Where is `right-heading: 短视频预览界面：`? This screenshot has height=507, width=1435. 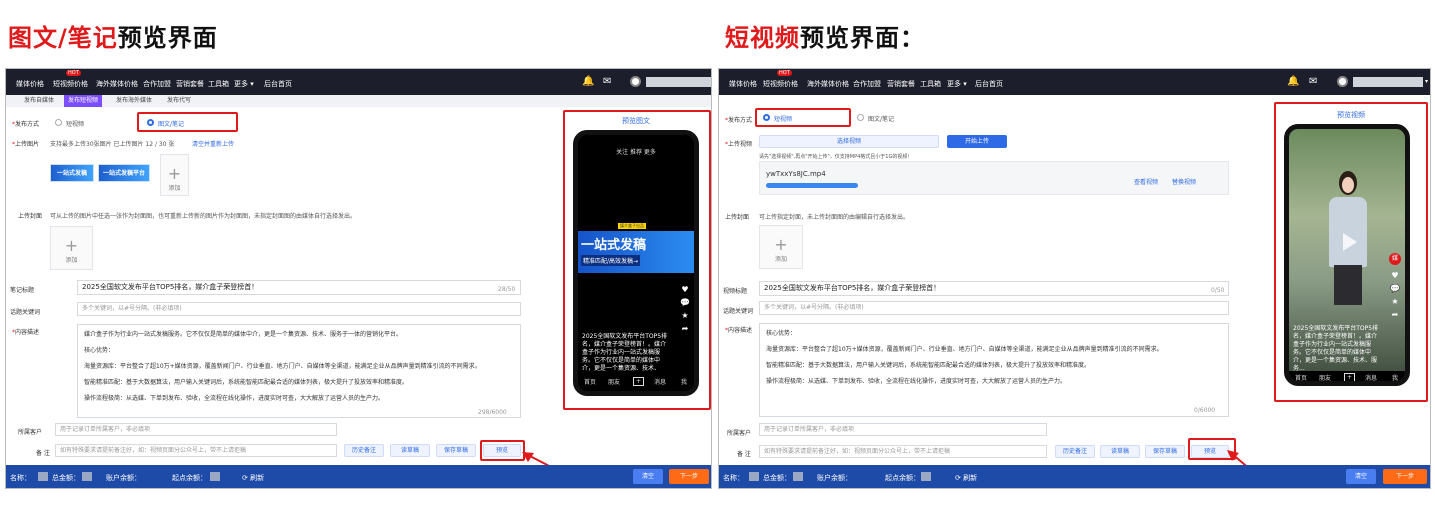
right-heading: 短视频预览界面： is located at coordinates (825, 35).